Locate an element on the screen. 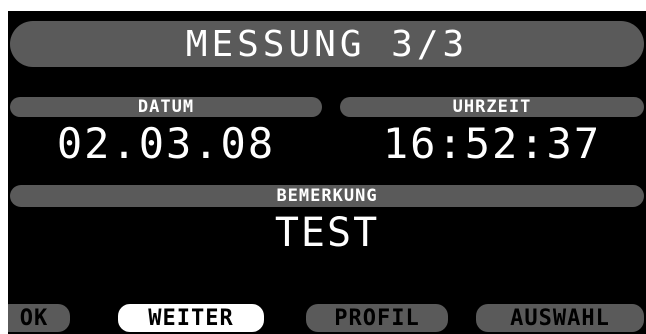  next-button: WEITER is located at coordinates (191, 318).